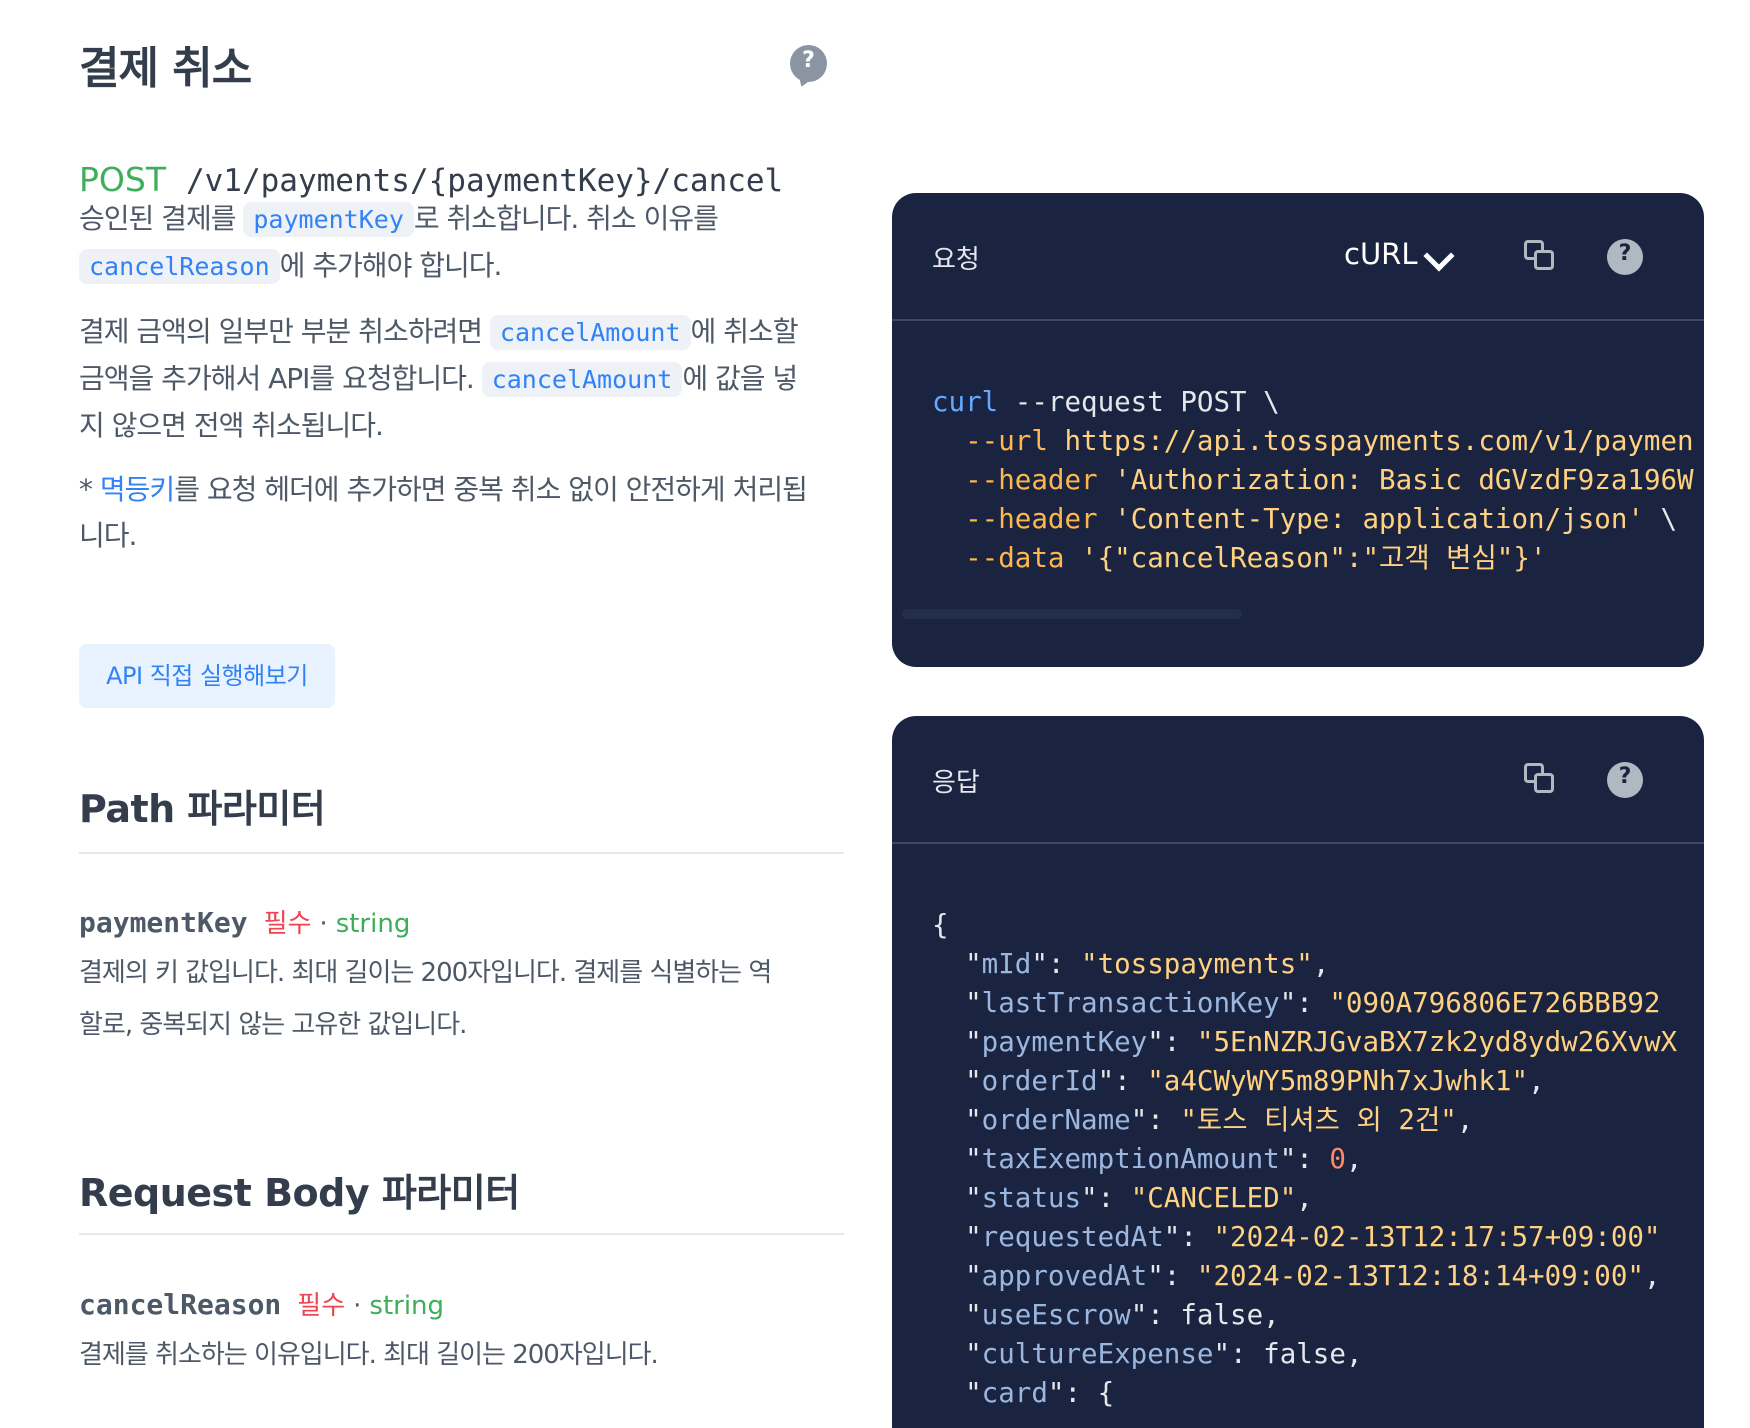  Describe the element at coordinates (1495, 1003) in the screenshot. I see `json-value: "090A796806E726BBB92` at that location.